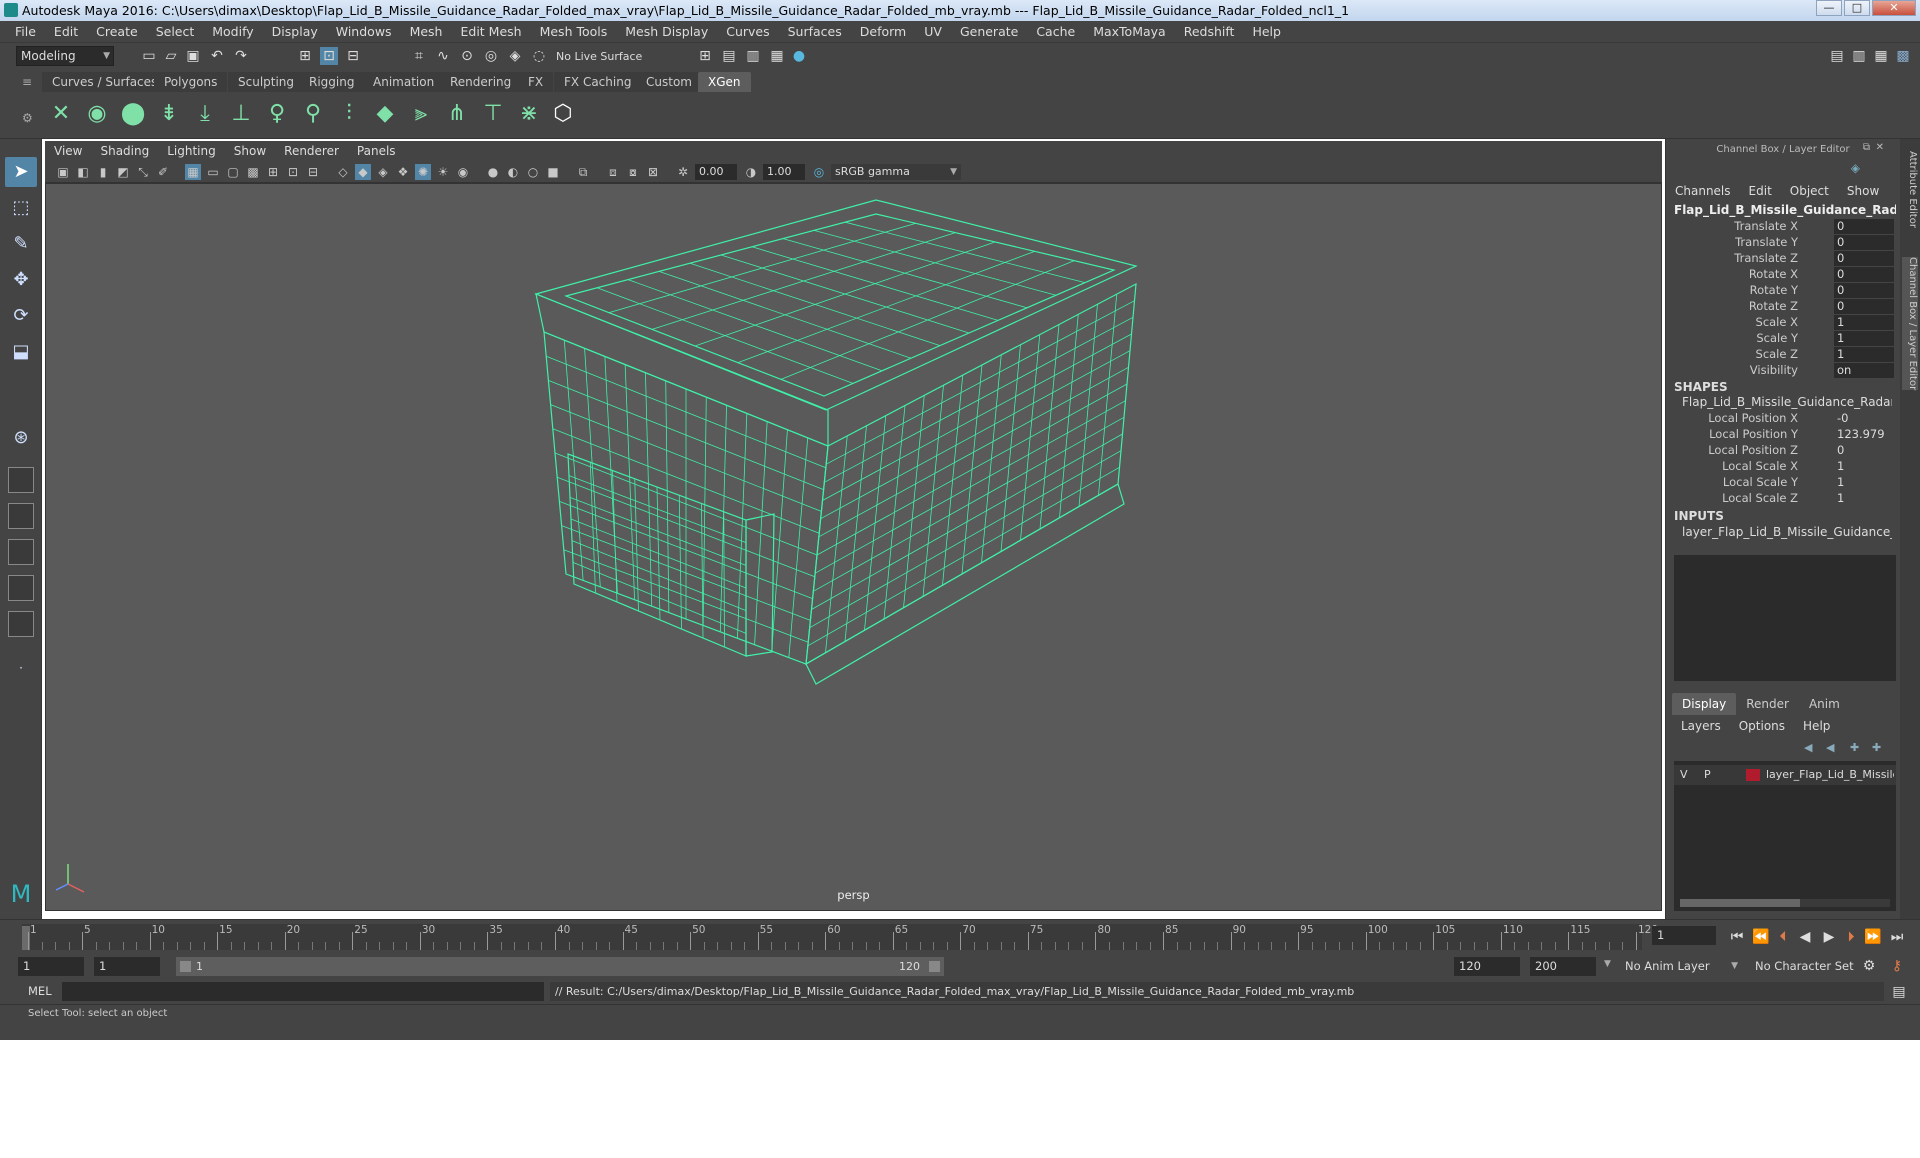 The width and height of the screenshot is (1920, 1158). I want to click on menu-surfaces: Surfaces, so click(815, 31).